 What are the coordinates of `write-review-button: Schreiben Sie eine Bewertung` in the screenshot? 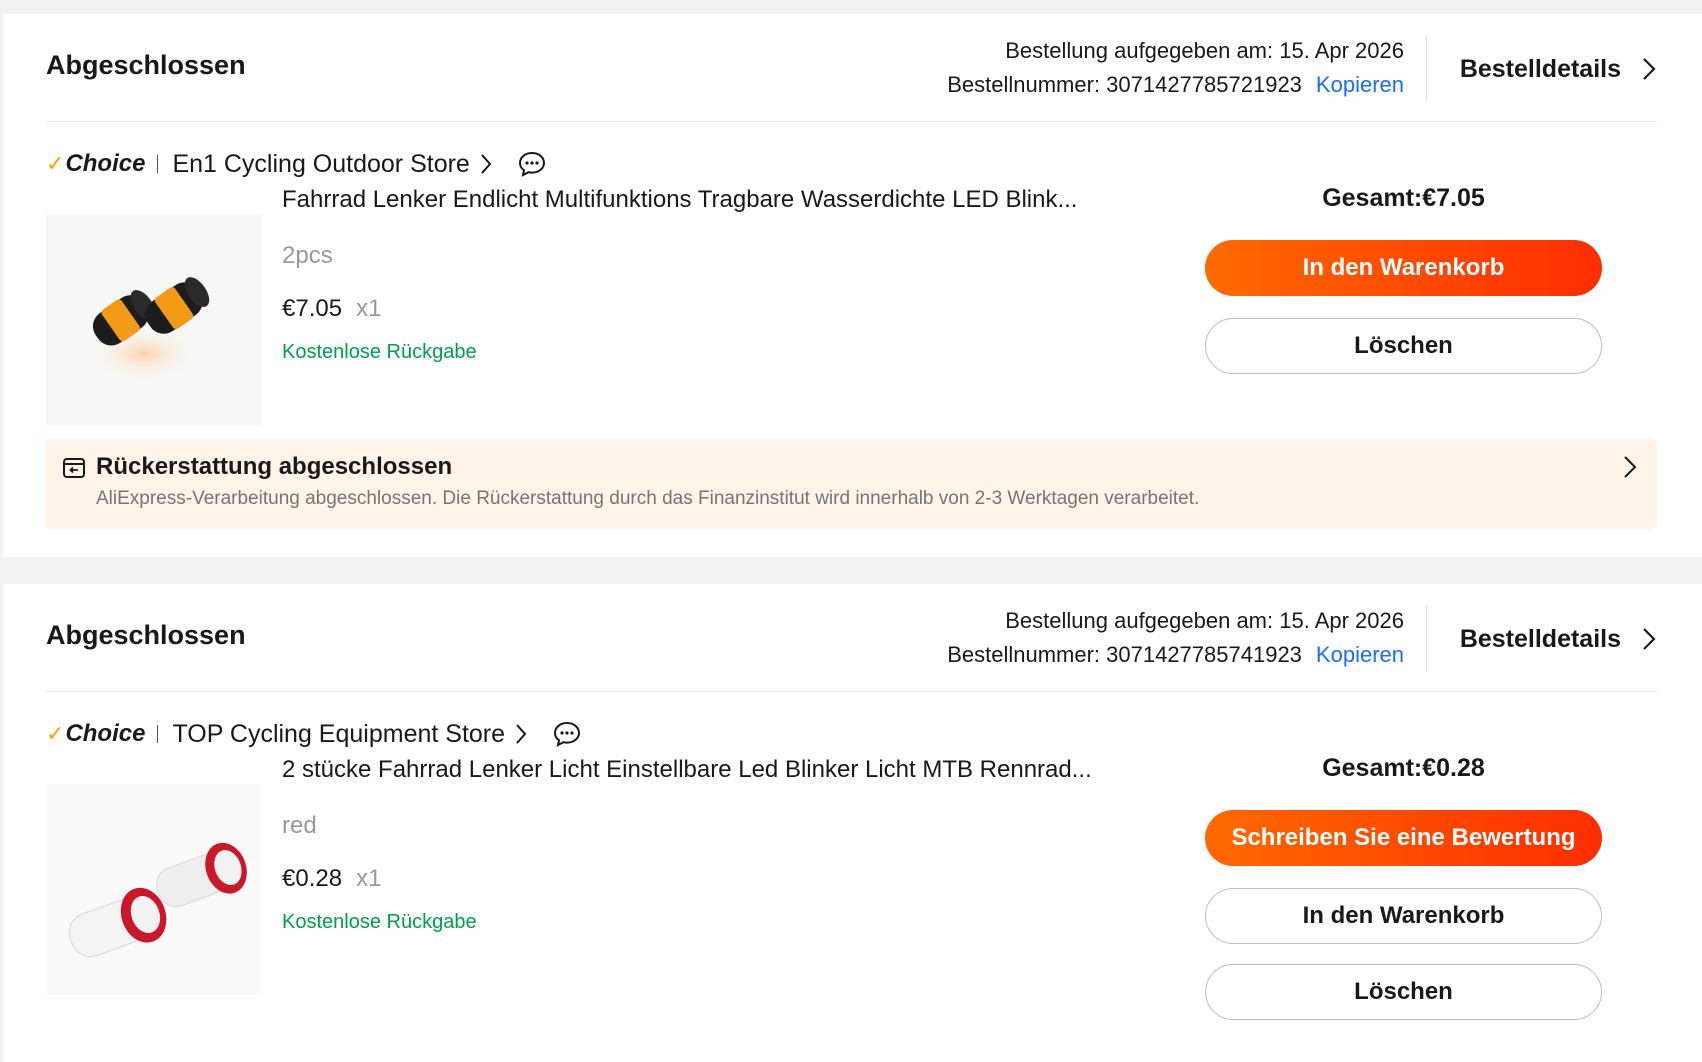 It's located at (1403, 838).